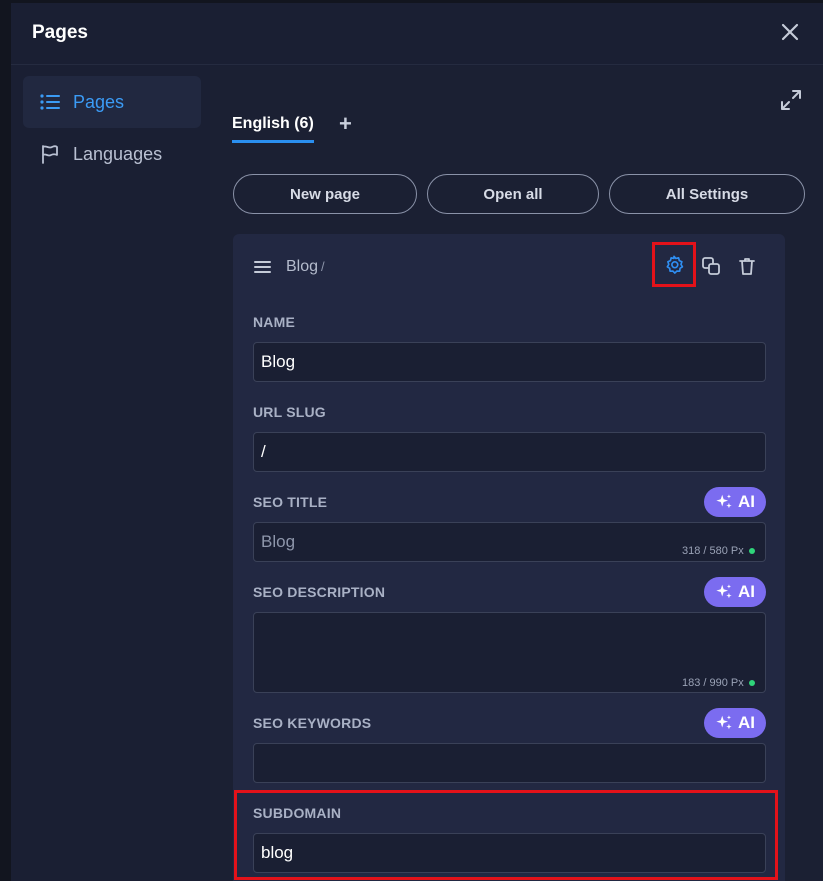 The height and width of the screenshot is (881, 823). Describe the element at coordinates (274, 322) in the screenshot. I see `name-label: NAME` at that location.